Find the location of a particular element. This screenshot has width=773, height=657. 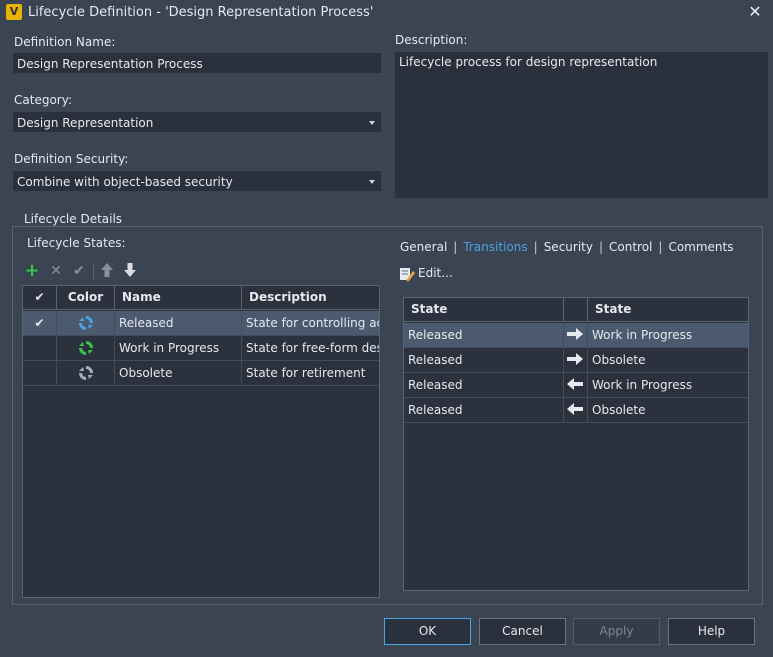

set-default-check-icon: ✔ is located at coordinates (79, 271).